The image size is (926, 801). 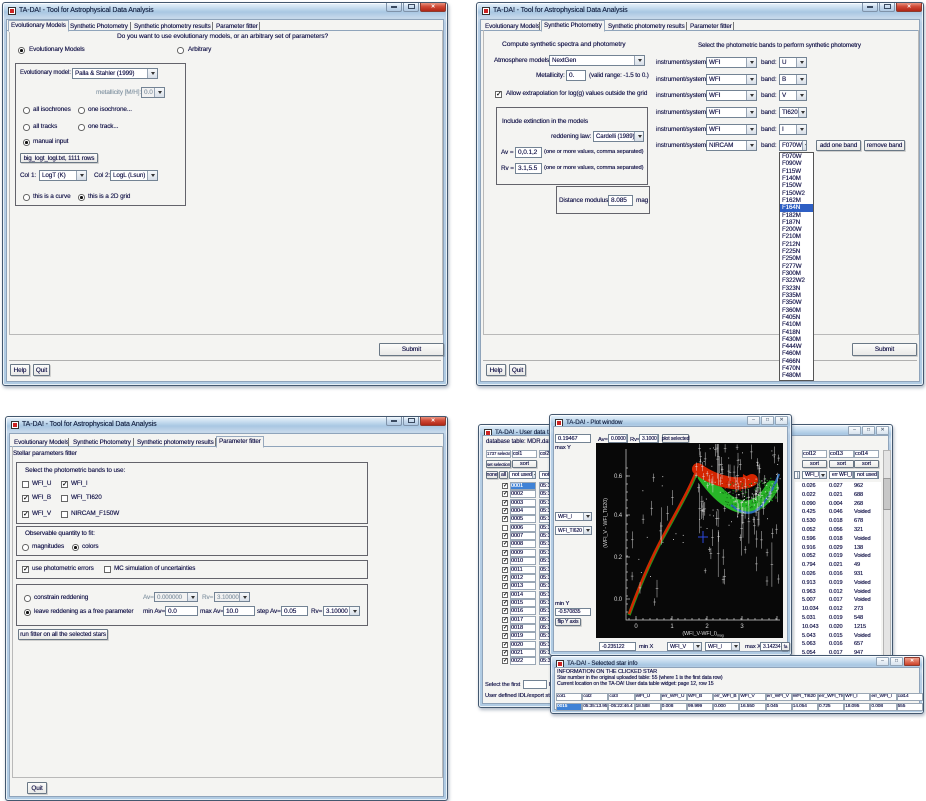 What do you see at coordinates (618, 516) in the screenshot?
I see `svg-text: 0.4` at bounding box center [618, 516].